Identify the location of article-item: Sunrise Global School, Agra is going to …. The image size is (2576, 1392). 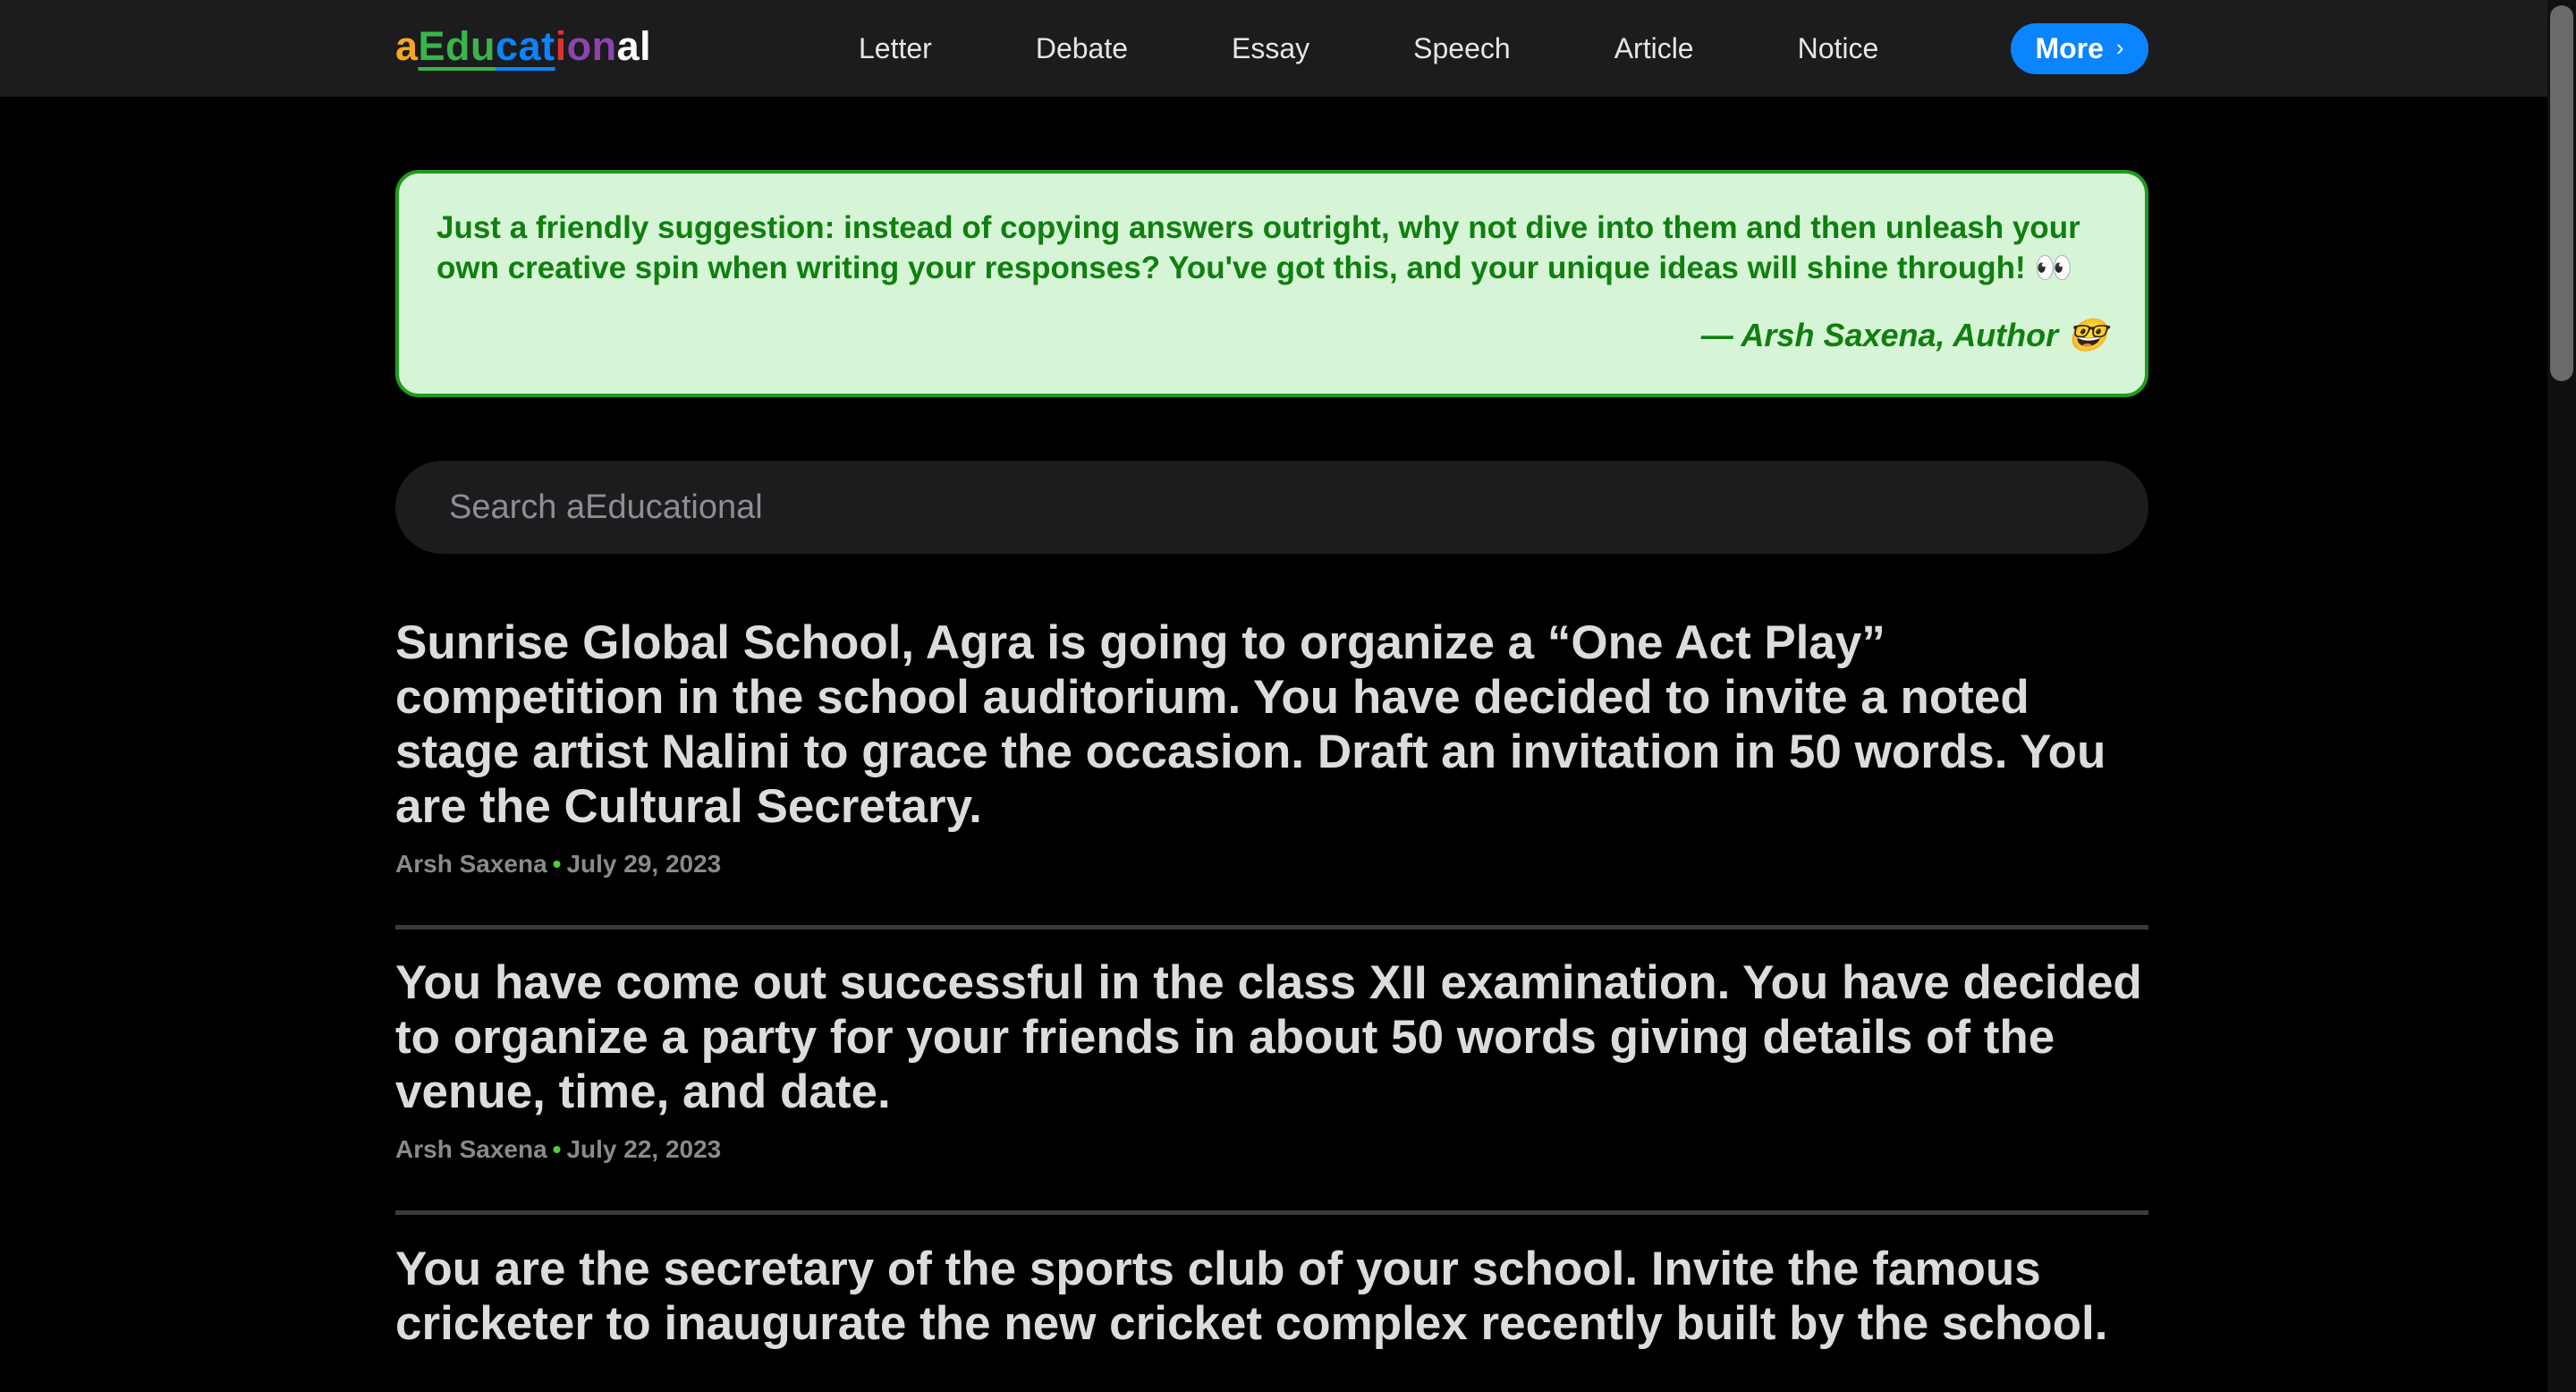
(1271, 746).